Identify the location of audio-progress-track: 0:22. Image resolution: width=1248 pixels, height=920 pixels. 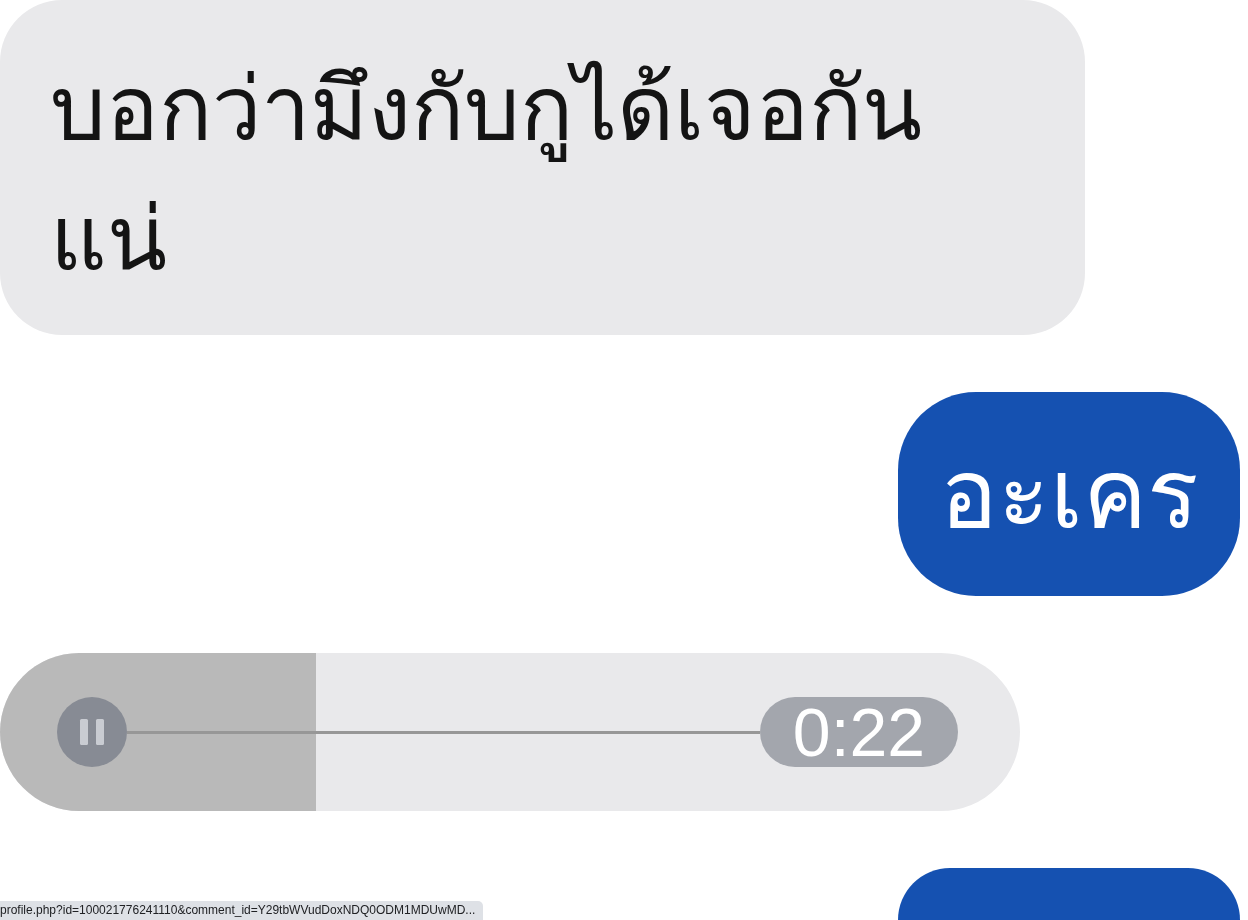
(510, 732).